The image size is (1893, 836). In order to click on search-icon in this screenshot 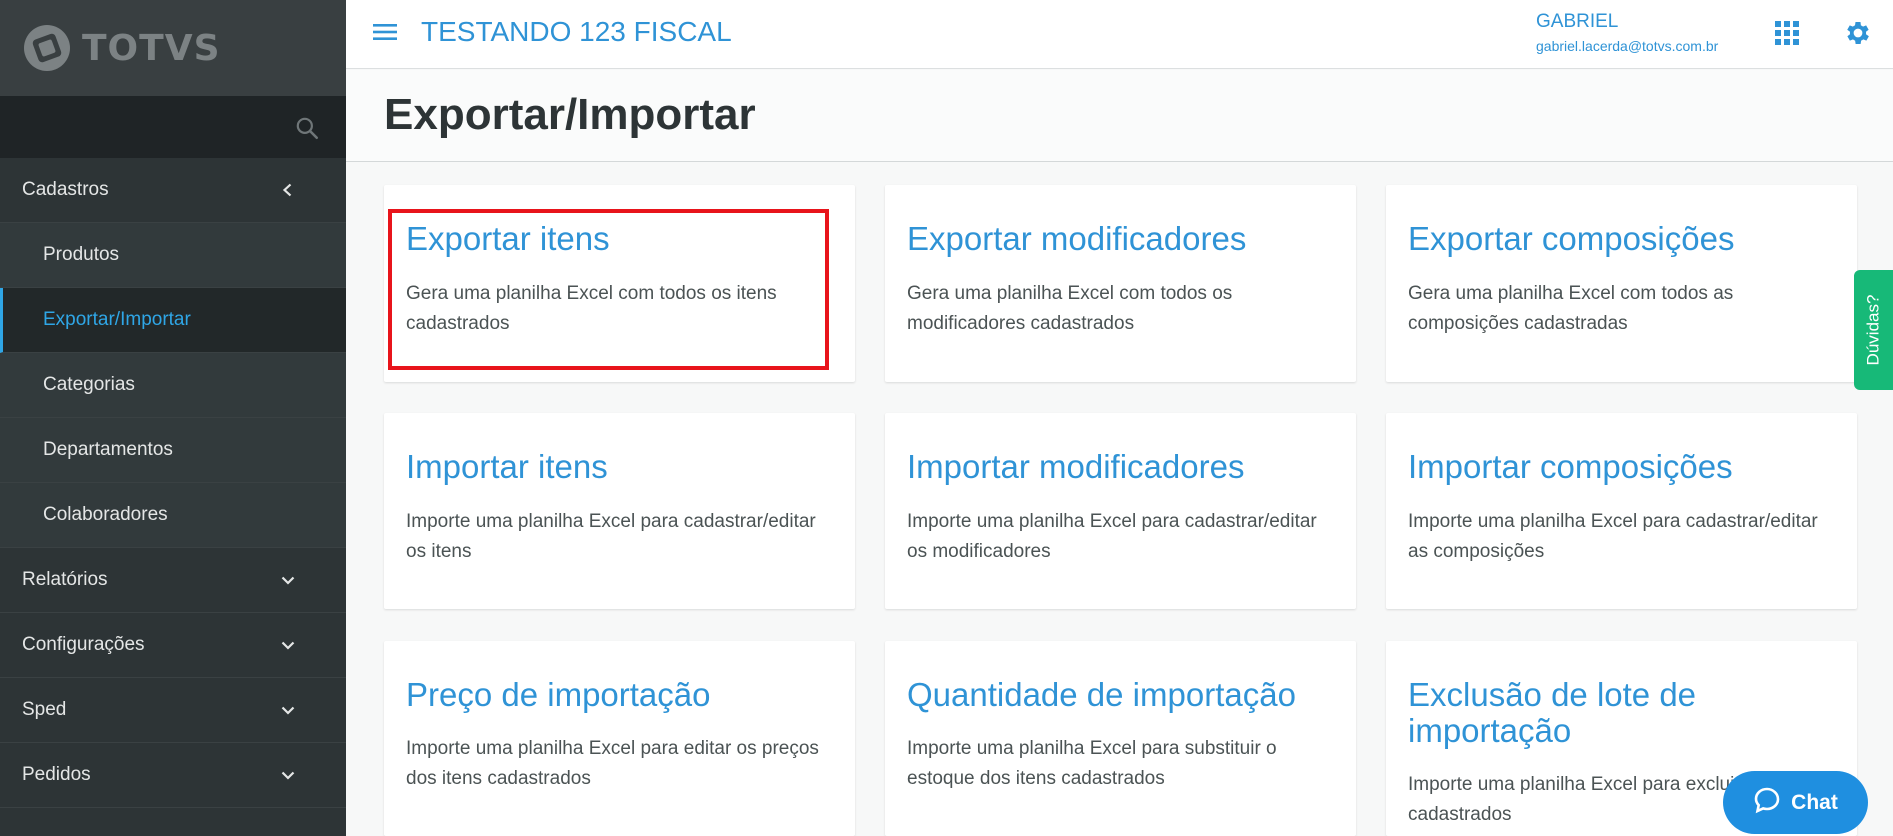, I will do `click(307, 130)`.